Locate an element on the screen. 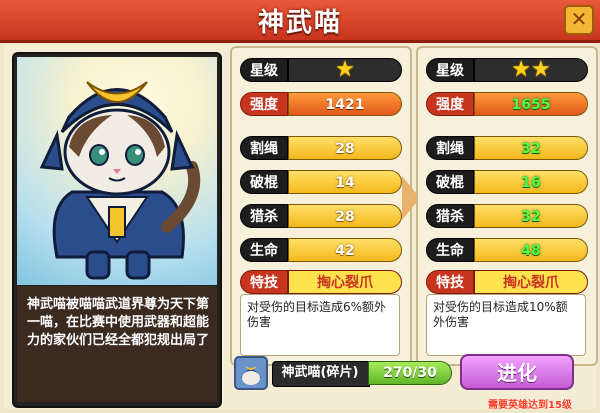 The width and height of the screenshot is (600, 413). stat-row: 生命 48 is located at coordinates (507, 250).